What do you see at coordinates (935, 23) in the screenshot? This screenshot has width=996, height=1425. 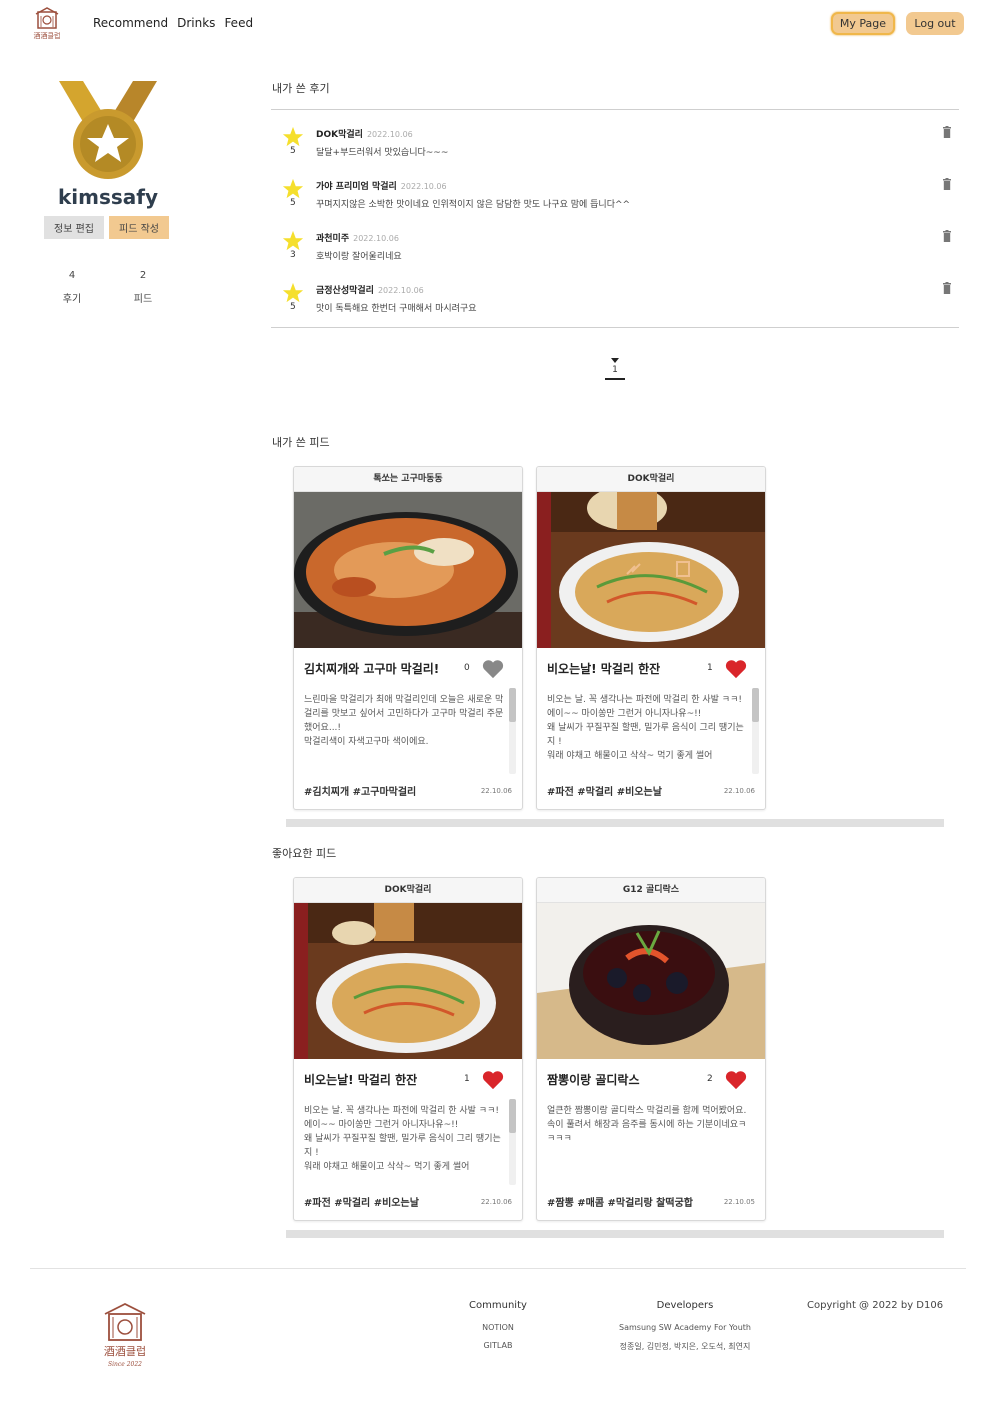 I see `logout-button: Log out` at bounding box center [935, 23].